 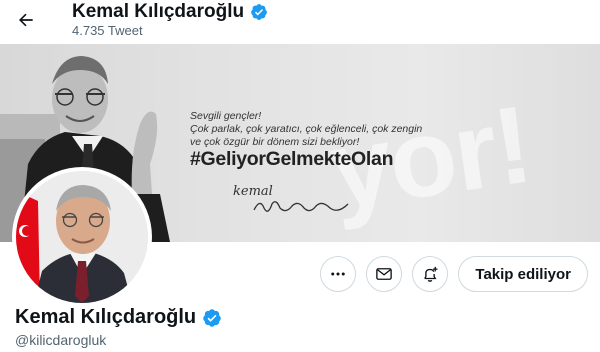 I want to click on notify-button, so click(x=430, y=274).